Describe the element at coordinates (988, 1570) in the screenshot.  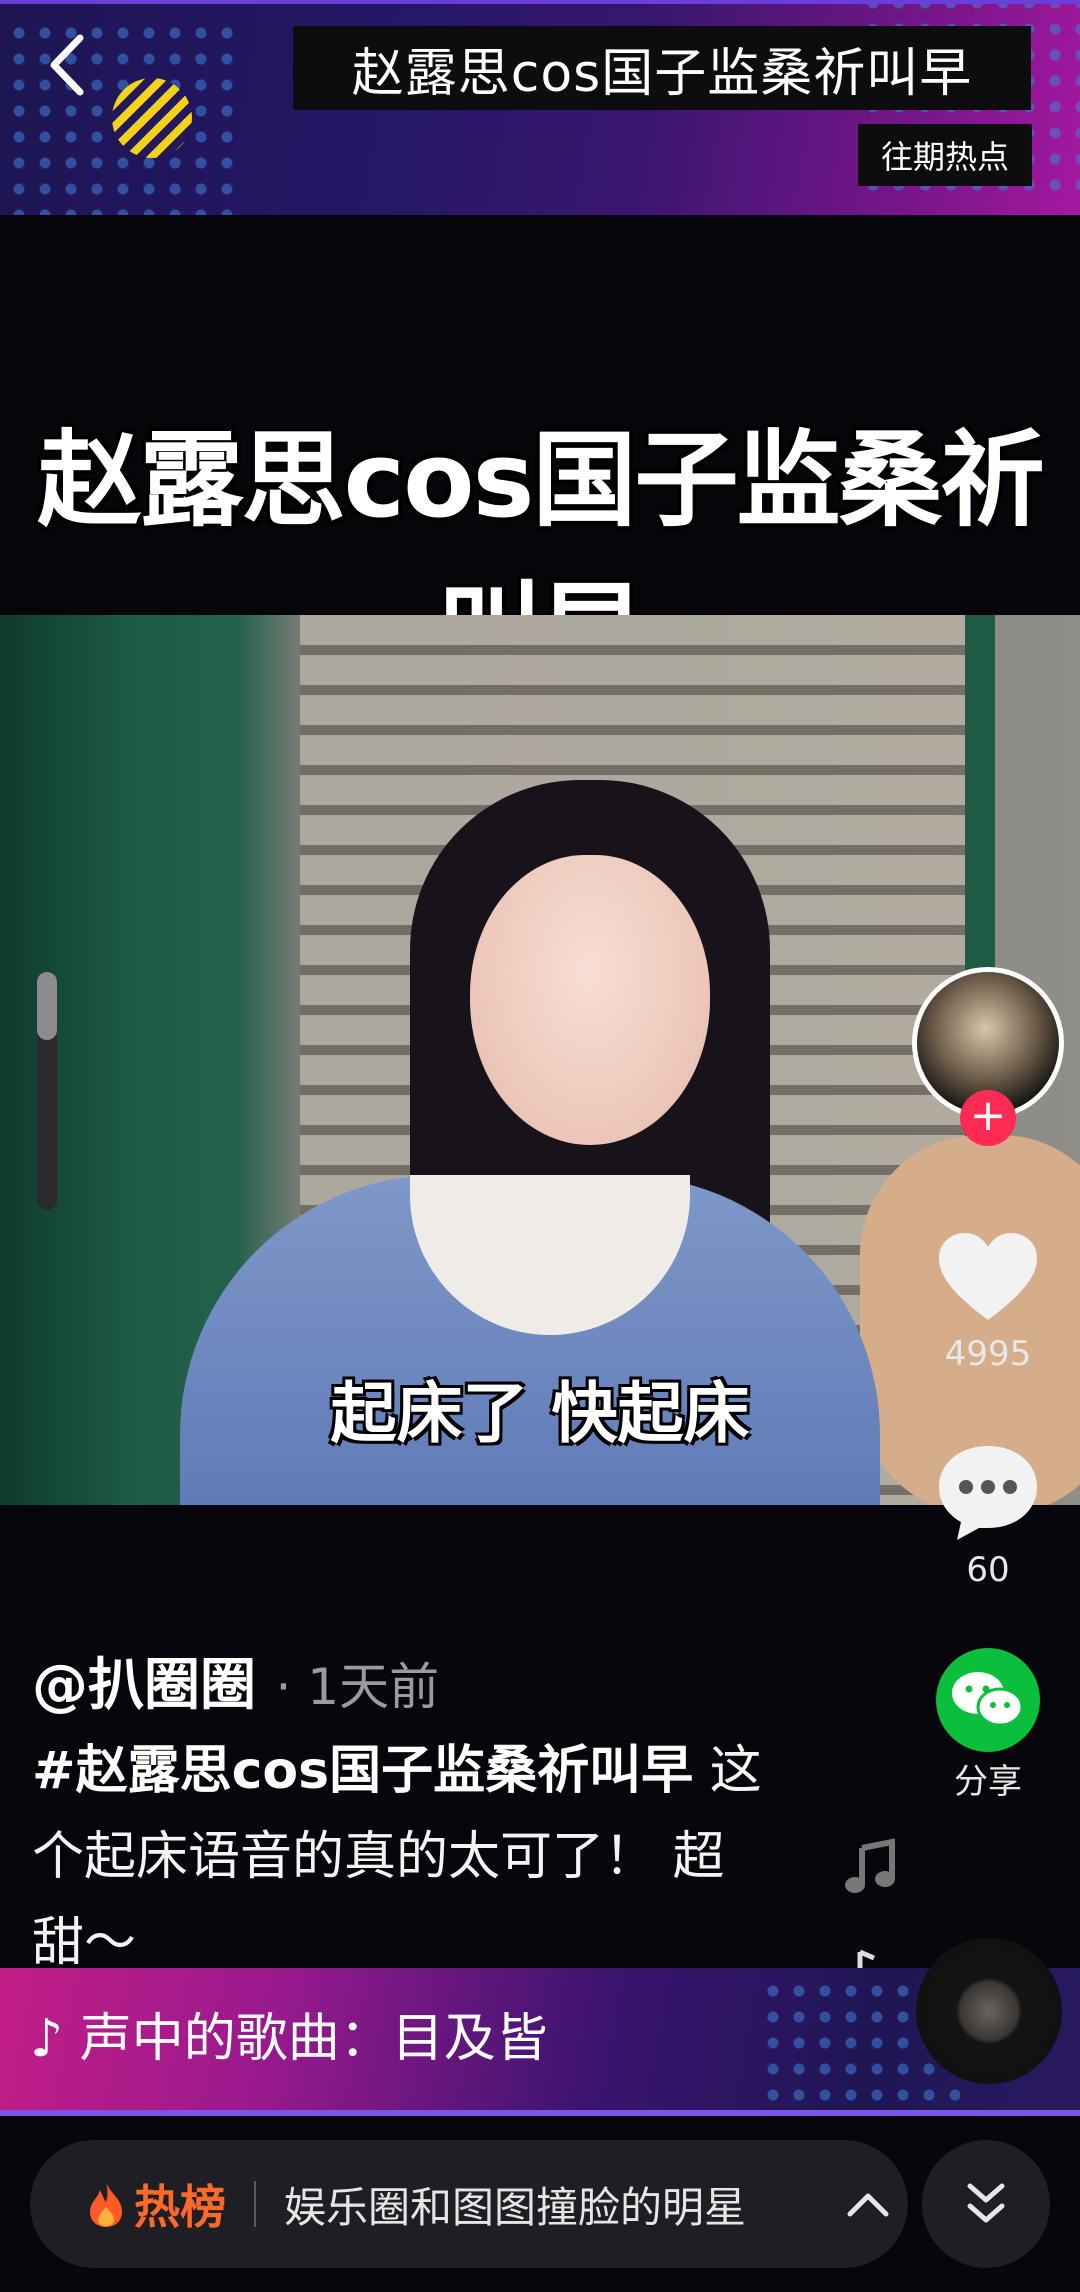
I see `comment-count: 60` at that location.